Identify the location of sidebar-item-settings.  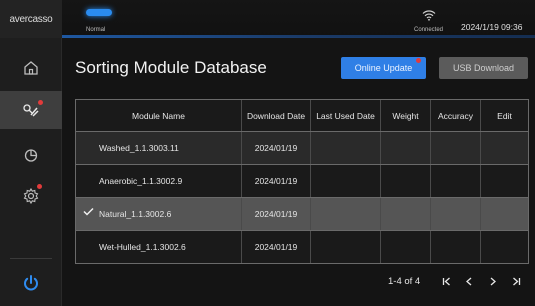
(31, 196).